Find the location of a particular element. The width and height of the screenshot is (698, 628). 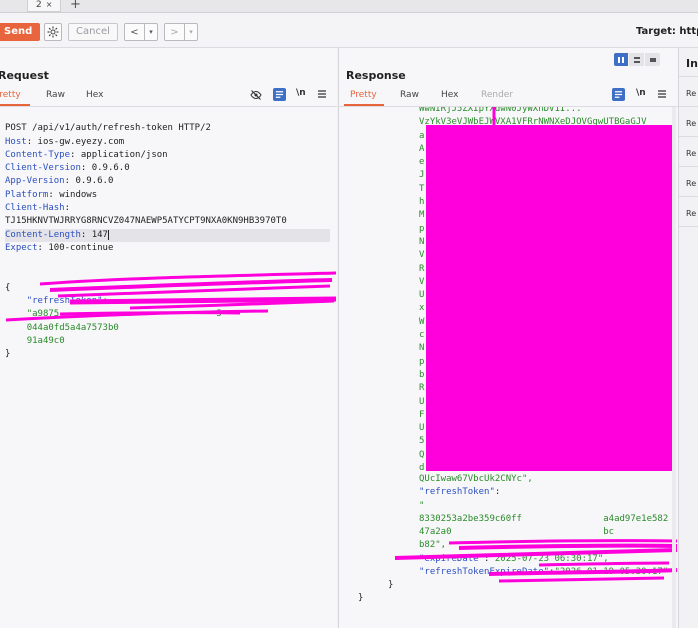

json-value: h is located at coordinates (422, 202).